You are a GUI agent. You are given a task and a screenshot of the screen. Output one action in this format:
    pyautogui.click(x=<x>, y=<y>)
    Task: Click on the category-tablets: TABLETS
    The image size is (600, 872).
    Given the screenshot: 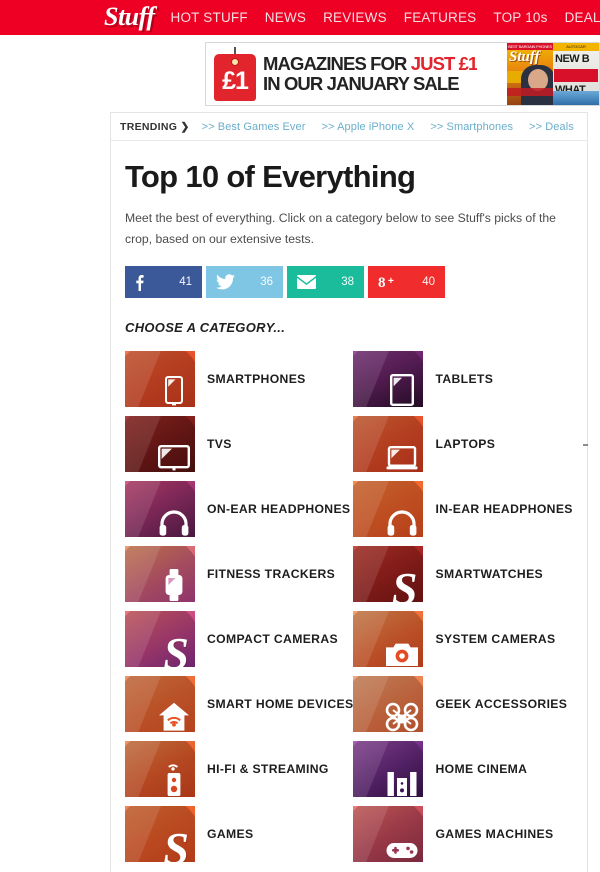 What is the action you would take?
    pyautogui.click(x=463, y=379)
    